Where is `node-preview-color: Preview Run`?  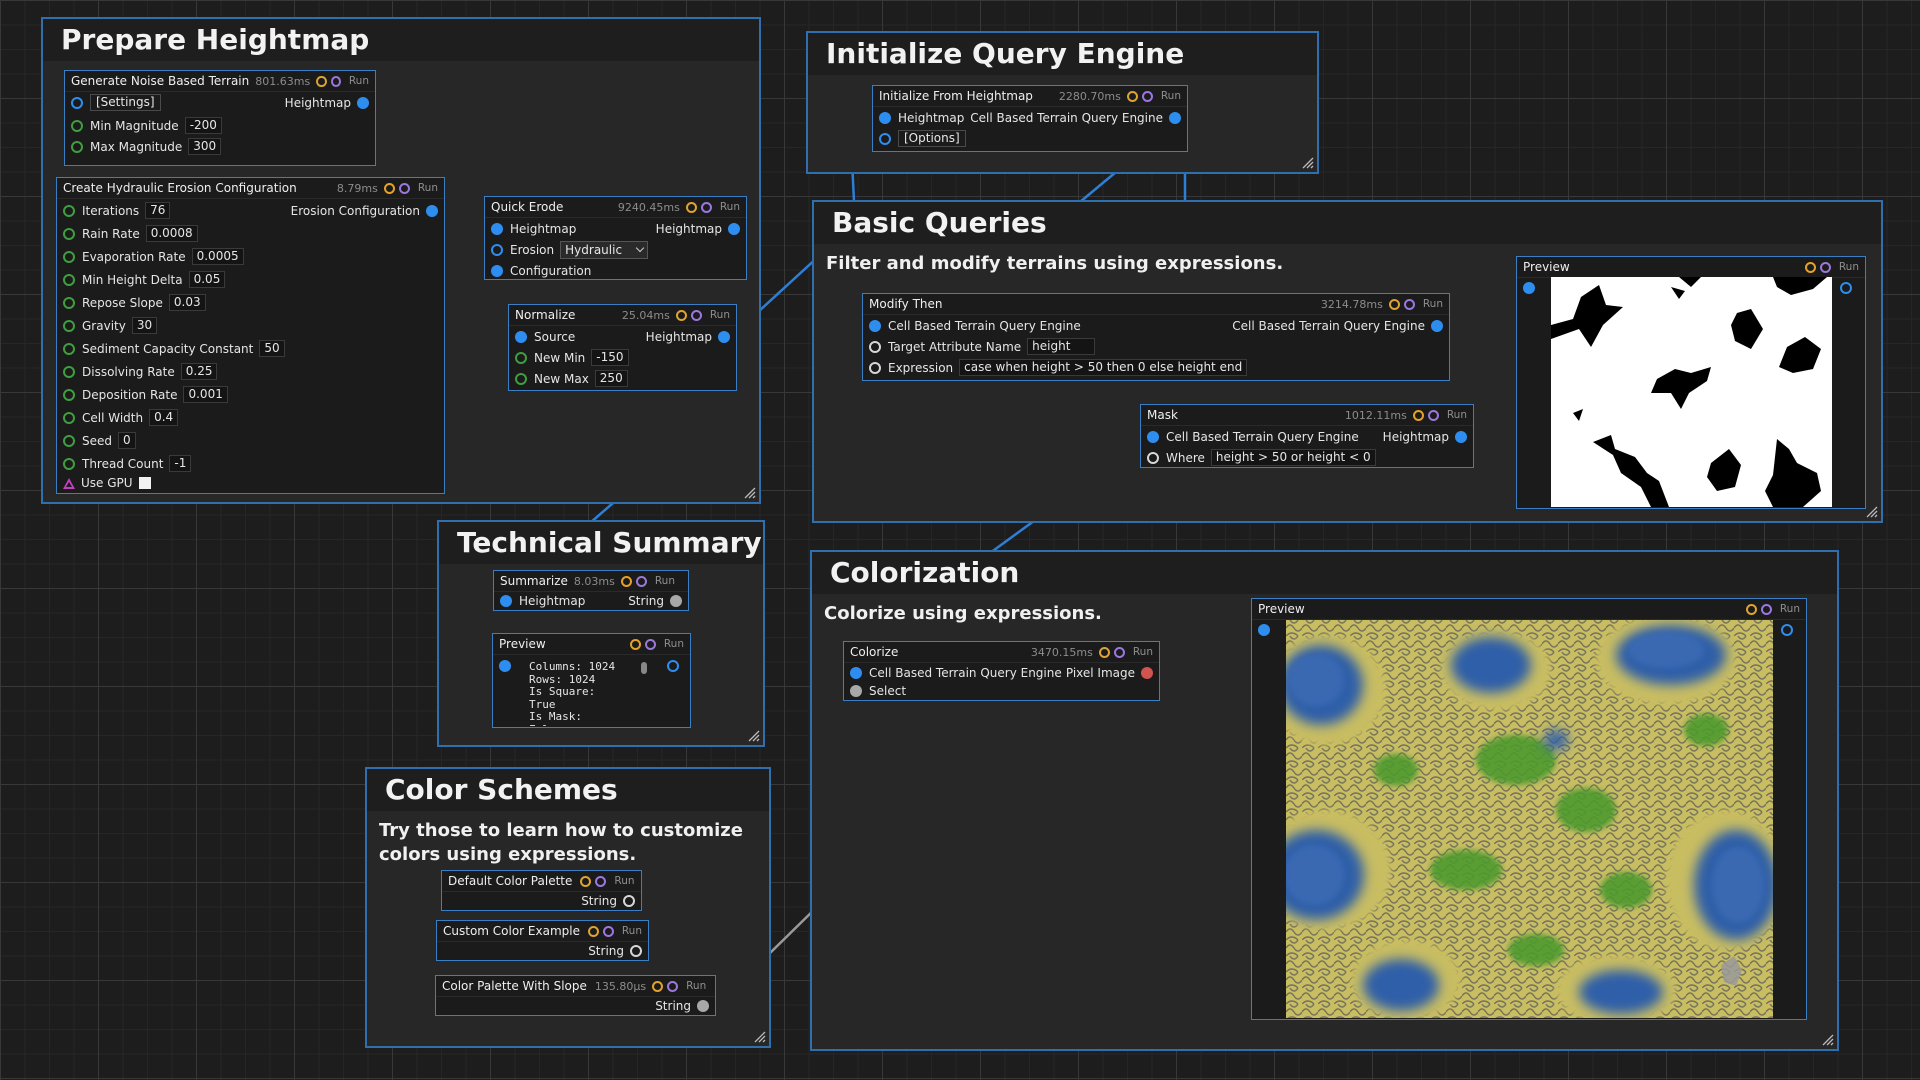 node-preview-color: Preview Run is located at coordinates (1529, 809).